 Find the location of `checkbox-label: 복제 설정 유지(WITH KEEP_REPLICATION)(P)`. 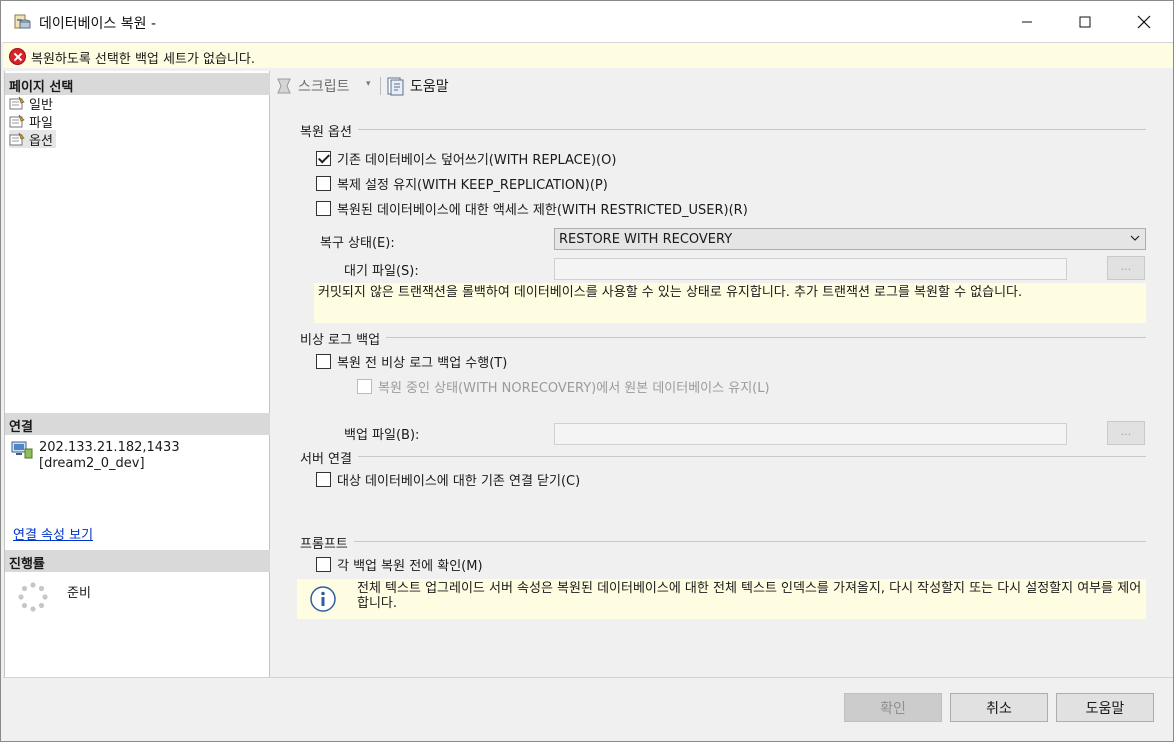

checkbox-label: 복제 설정 유지(WITH KEEP_REPLICATION)(P) is located at coordinates (472, 185).